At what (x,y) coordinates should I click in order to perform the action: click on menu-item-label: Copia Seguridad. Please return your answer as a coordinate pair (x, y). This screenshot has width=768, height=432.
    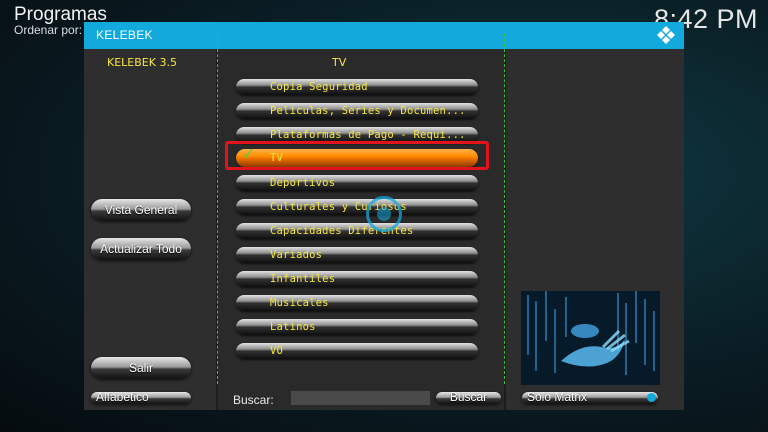
    Looking at the image, I should click on (319, 87).